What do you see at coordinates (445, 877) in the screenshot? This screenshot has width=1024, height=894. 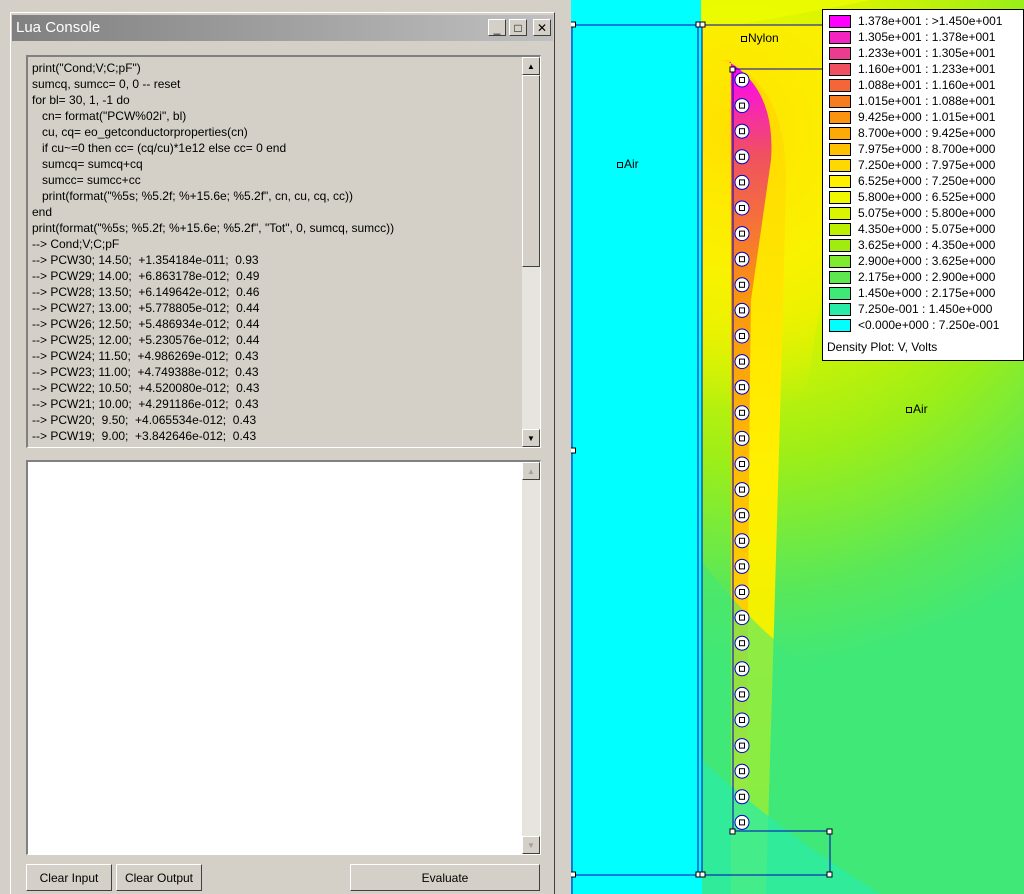 I see `evaluate-button: Evaluate` at bounding box center [445, 877].